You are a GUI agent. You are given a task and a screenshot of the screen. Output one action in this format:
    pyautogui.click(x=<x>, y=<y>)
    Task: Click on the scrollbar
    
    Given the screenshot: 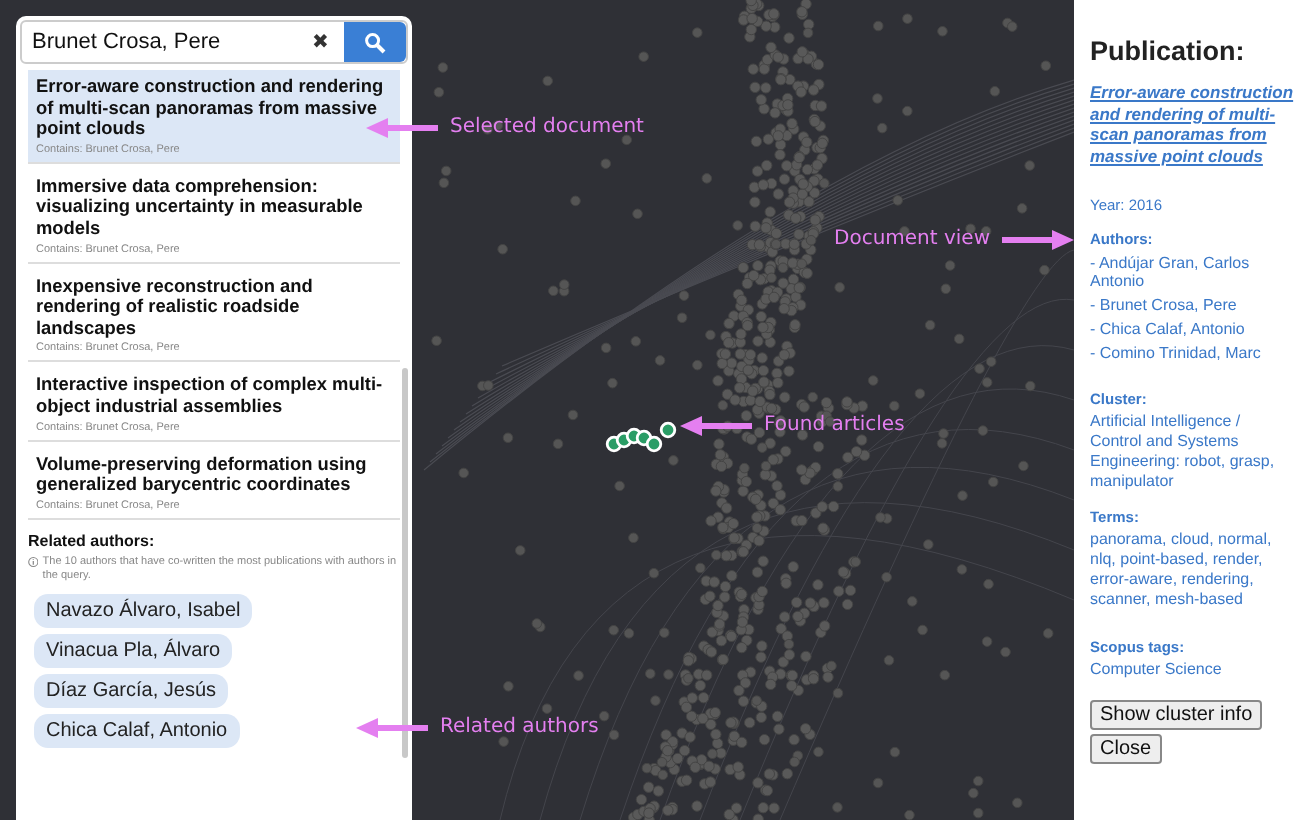 What is the action you would take?
    pyautogui.click(x=405, y=563)
    